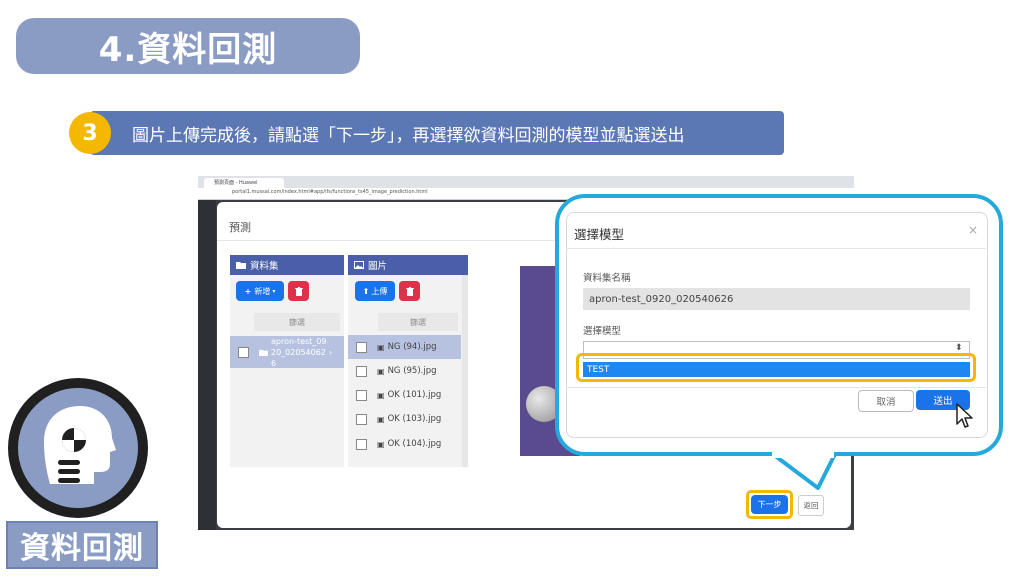  I want to click on close-icon: ×, so click(973, 230).